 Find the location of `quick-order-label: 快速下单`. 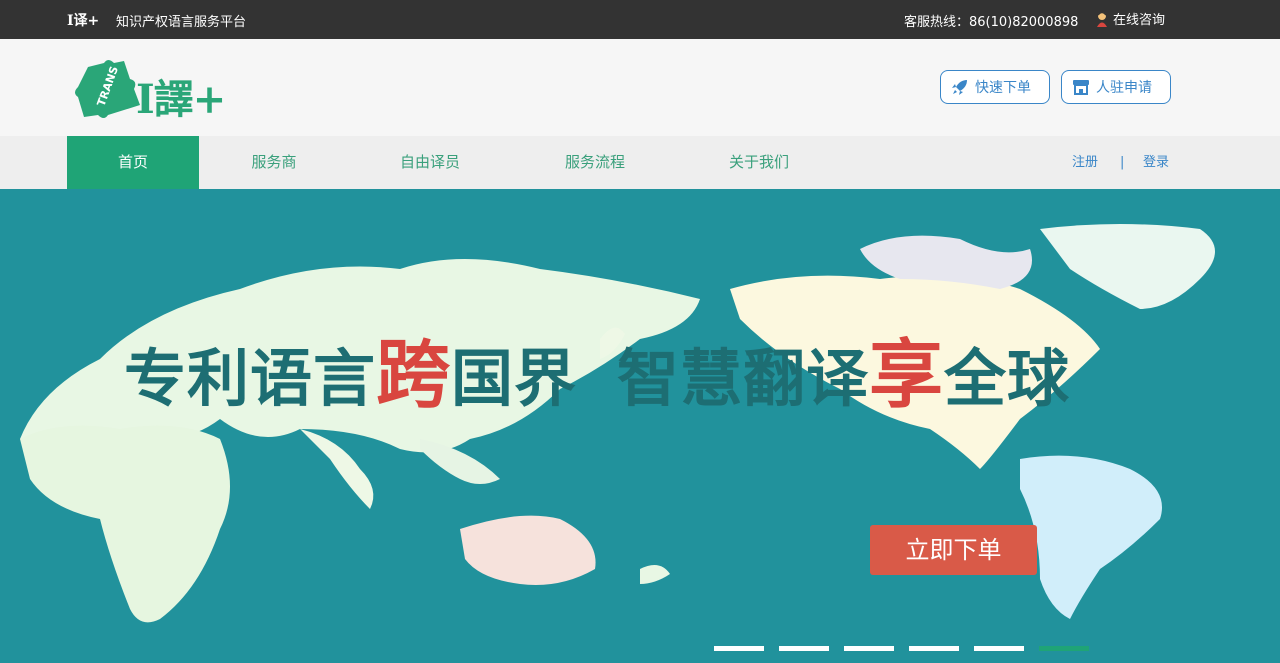

quick-order-label: 快速下单 is located at coordinates (1003, 88).